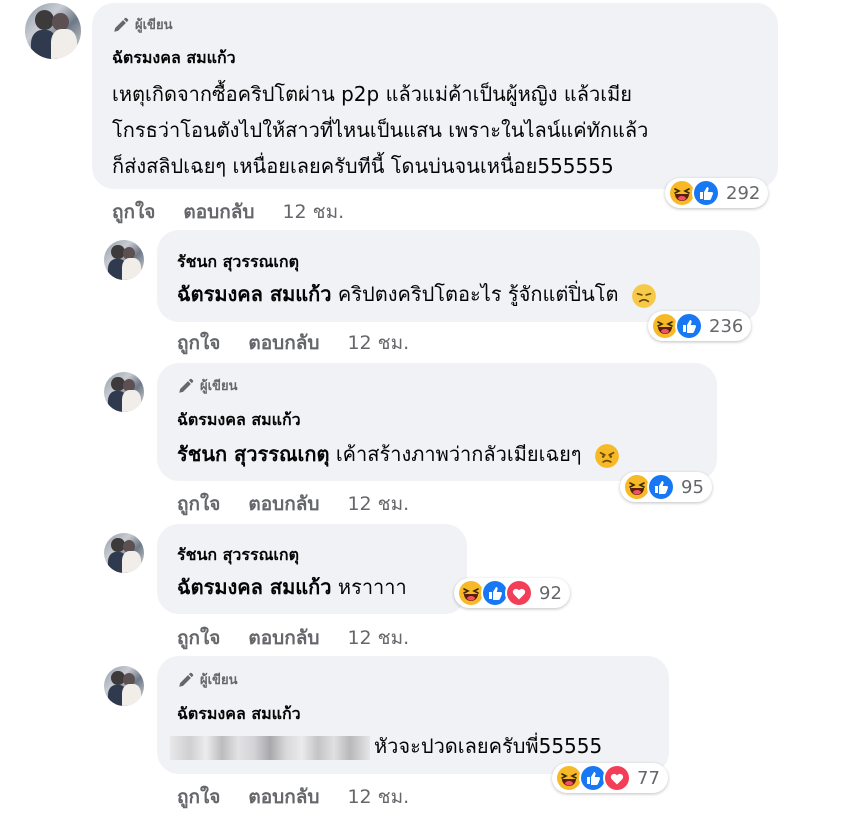 This screenshot has height=816, width=848. I want to click on comment-text-body: หัวจะปวดเลยครับพี่55555, so click(488, 746).